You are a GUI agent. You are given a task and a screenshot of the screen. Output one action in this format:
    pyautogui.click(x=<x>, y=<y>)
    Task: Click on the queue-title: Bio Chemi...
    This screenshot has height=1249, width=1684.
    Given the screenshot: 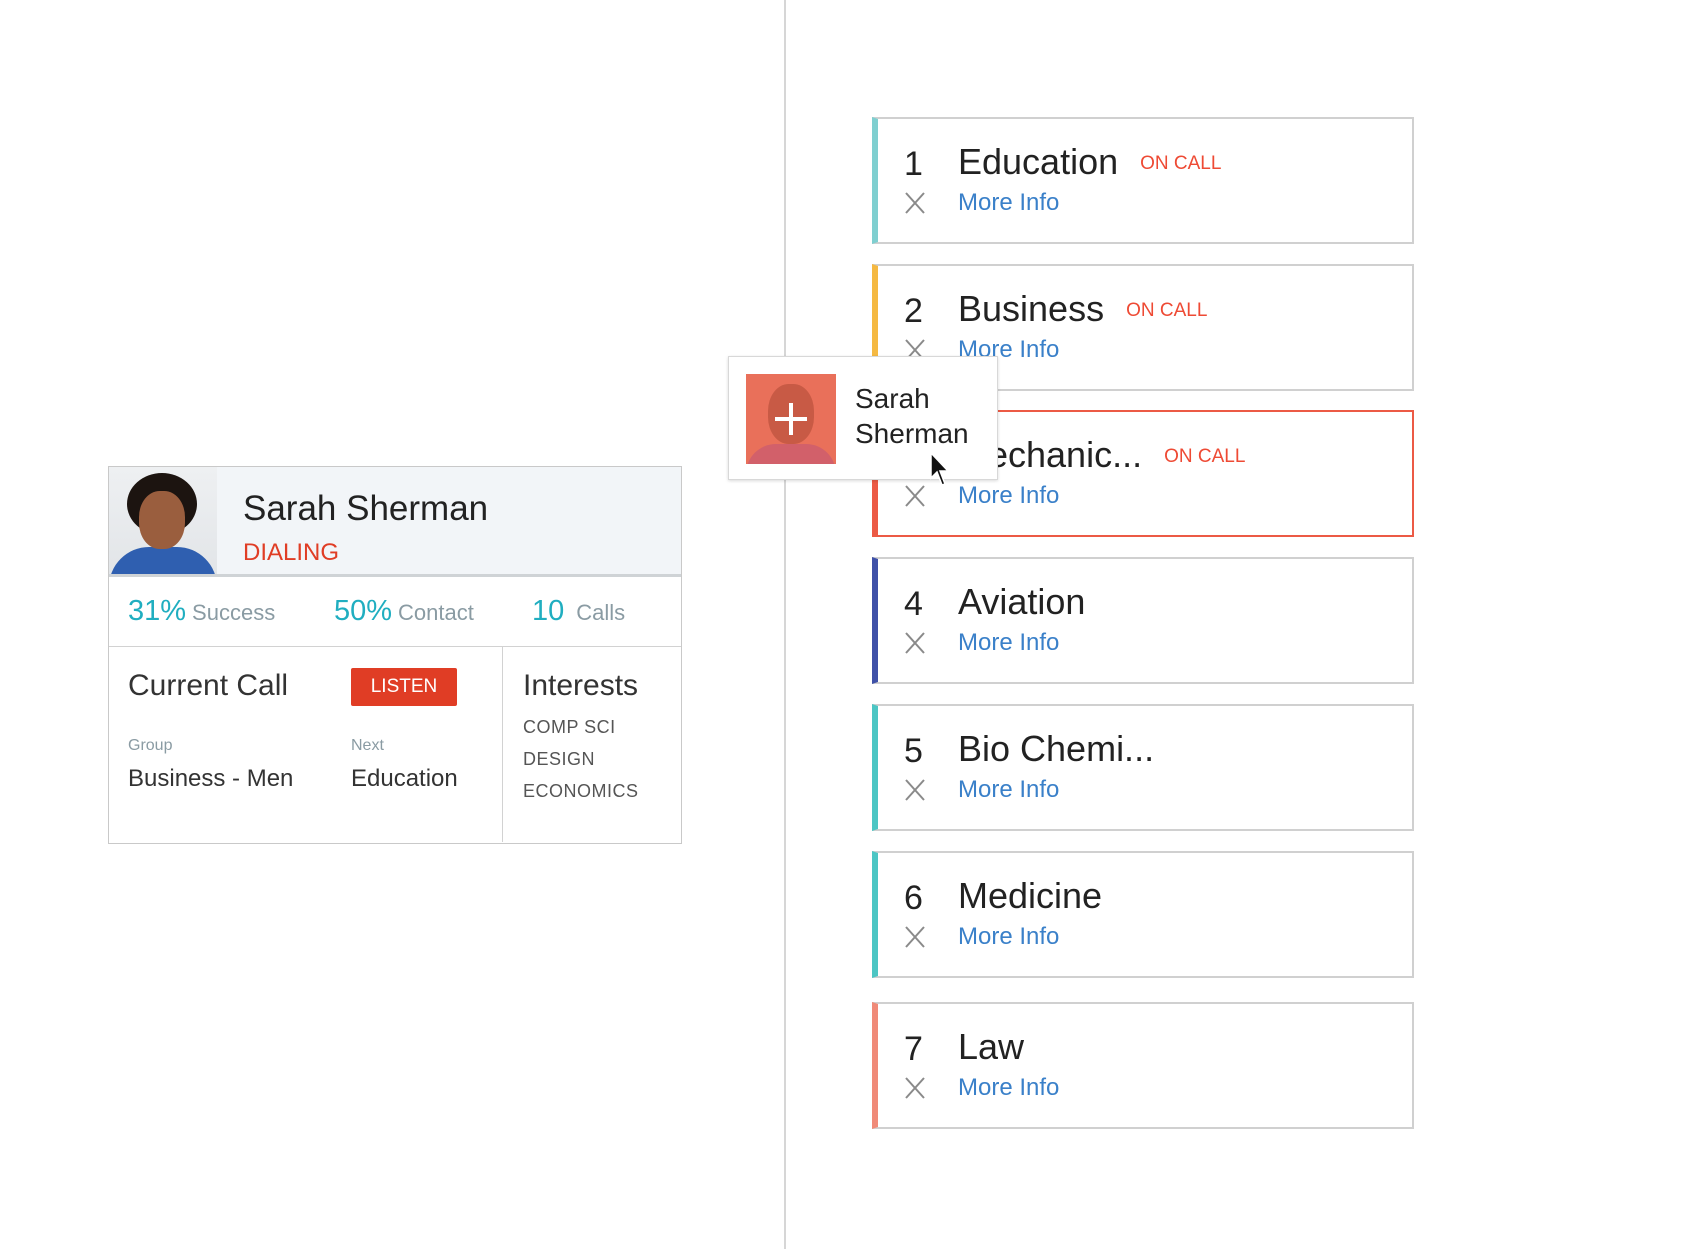 What is the action you would take?
    pyautogui.click(x=1056, y=748)
    